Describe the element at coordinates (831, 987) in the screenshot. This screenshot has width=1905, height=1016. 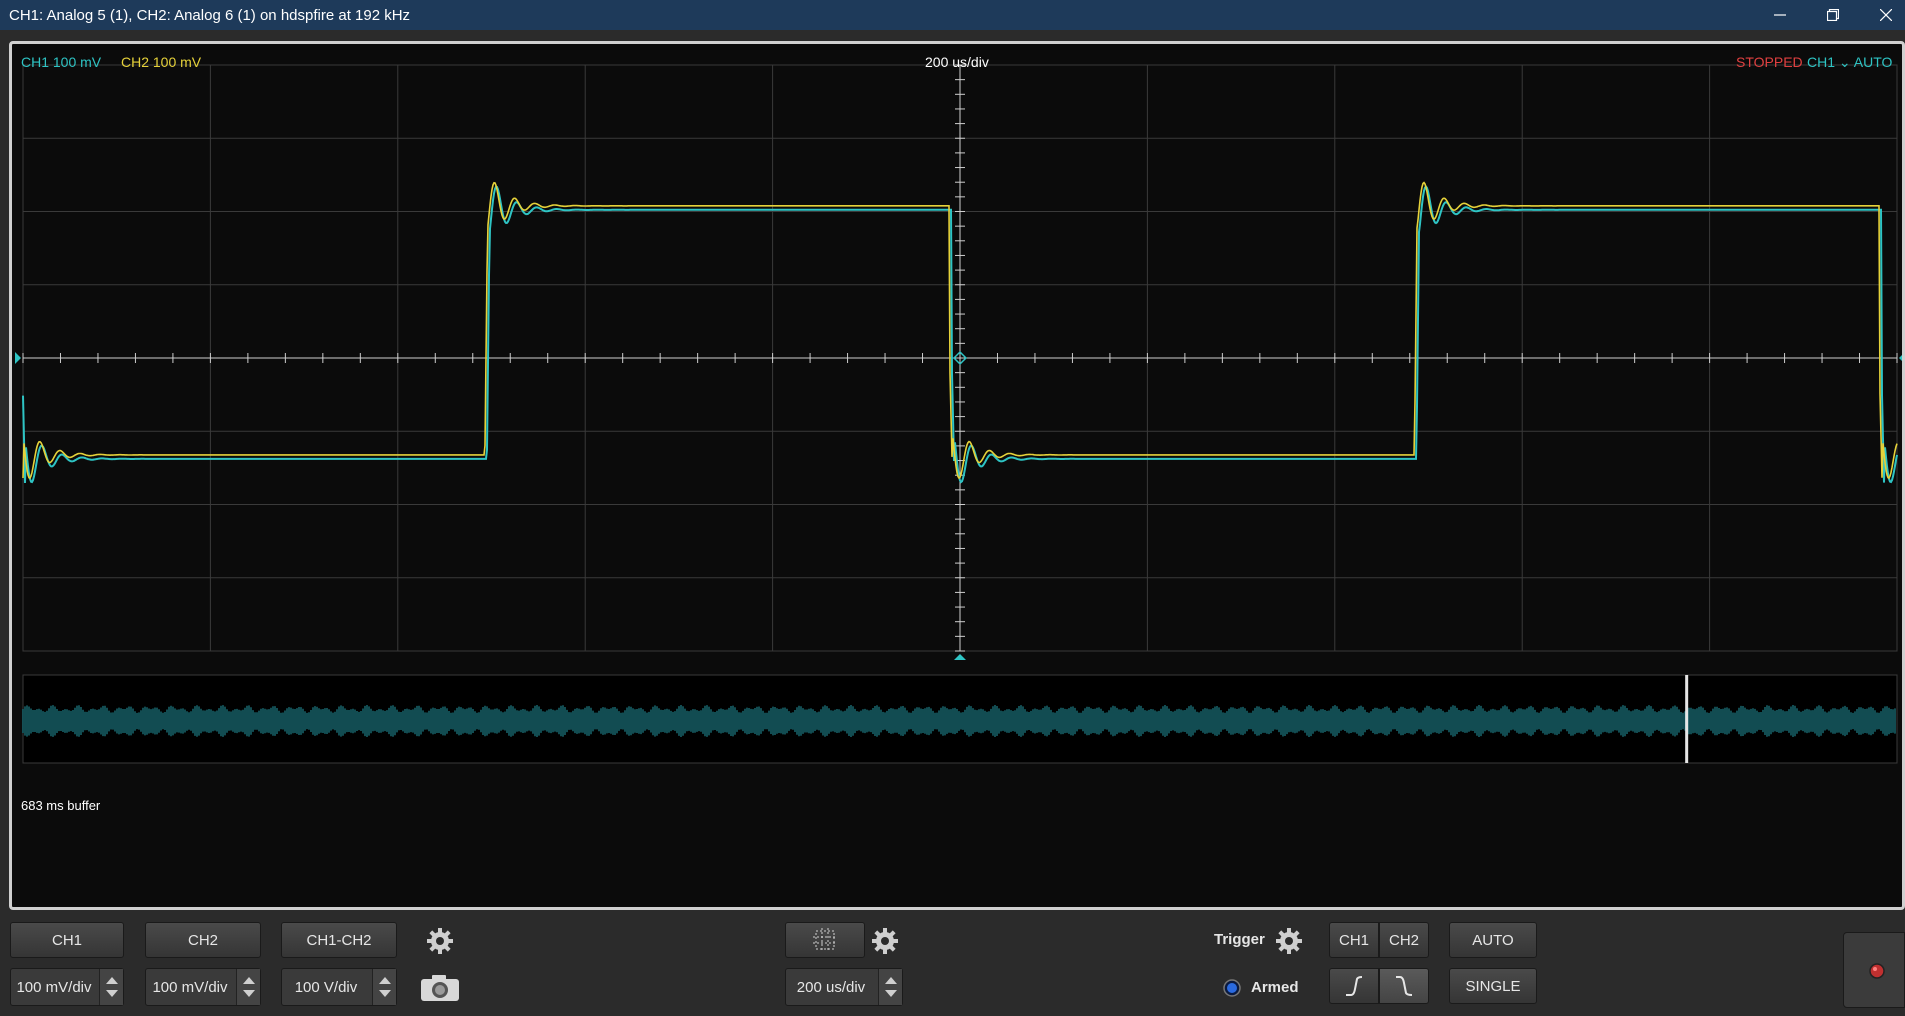
I see `timebase-value: 200 us/div` at that location.